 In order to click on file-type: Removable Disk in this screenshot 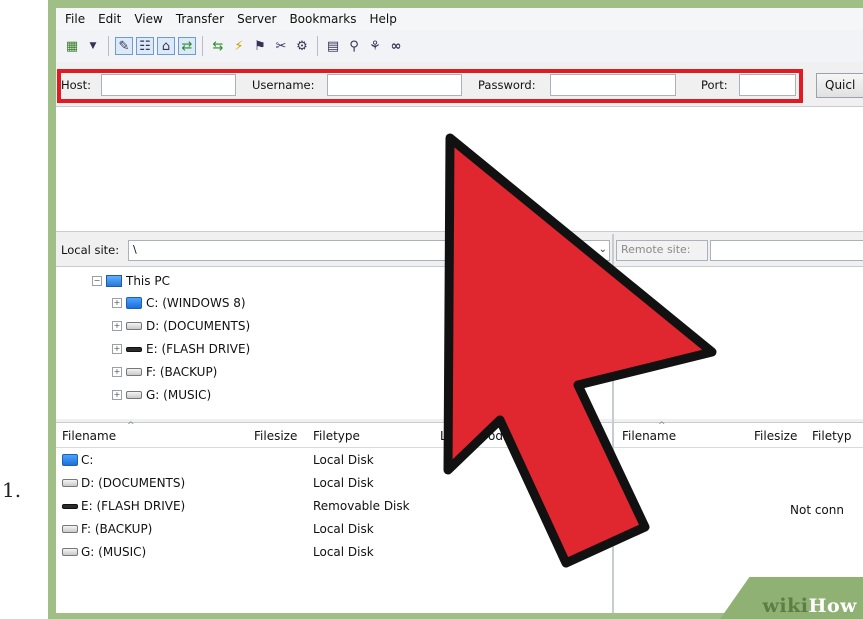, I will do `click(361, 506)`.